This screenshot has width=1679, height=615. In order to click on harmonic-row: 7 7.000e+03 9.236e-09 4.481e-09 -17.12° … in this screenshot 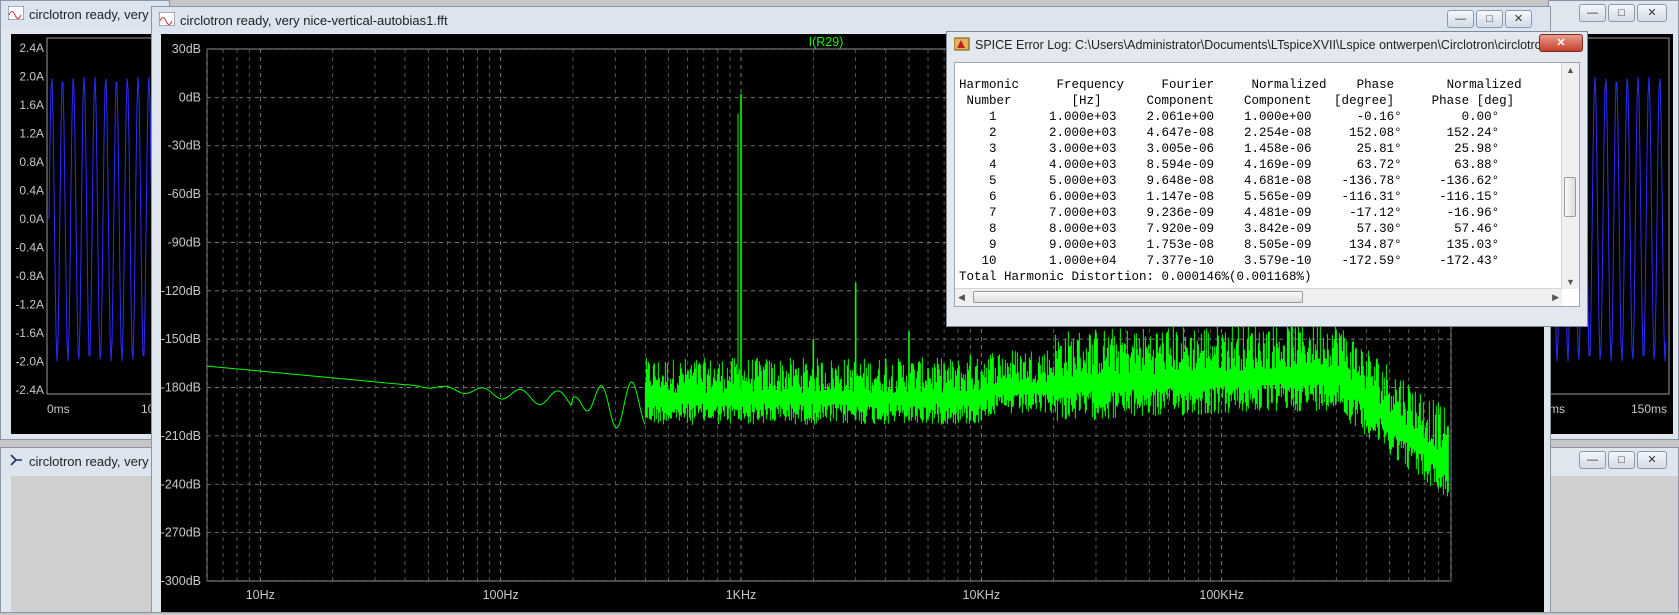, I will do `click(1229, 213)`.